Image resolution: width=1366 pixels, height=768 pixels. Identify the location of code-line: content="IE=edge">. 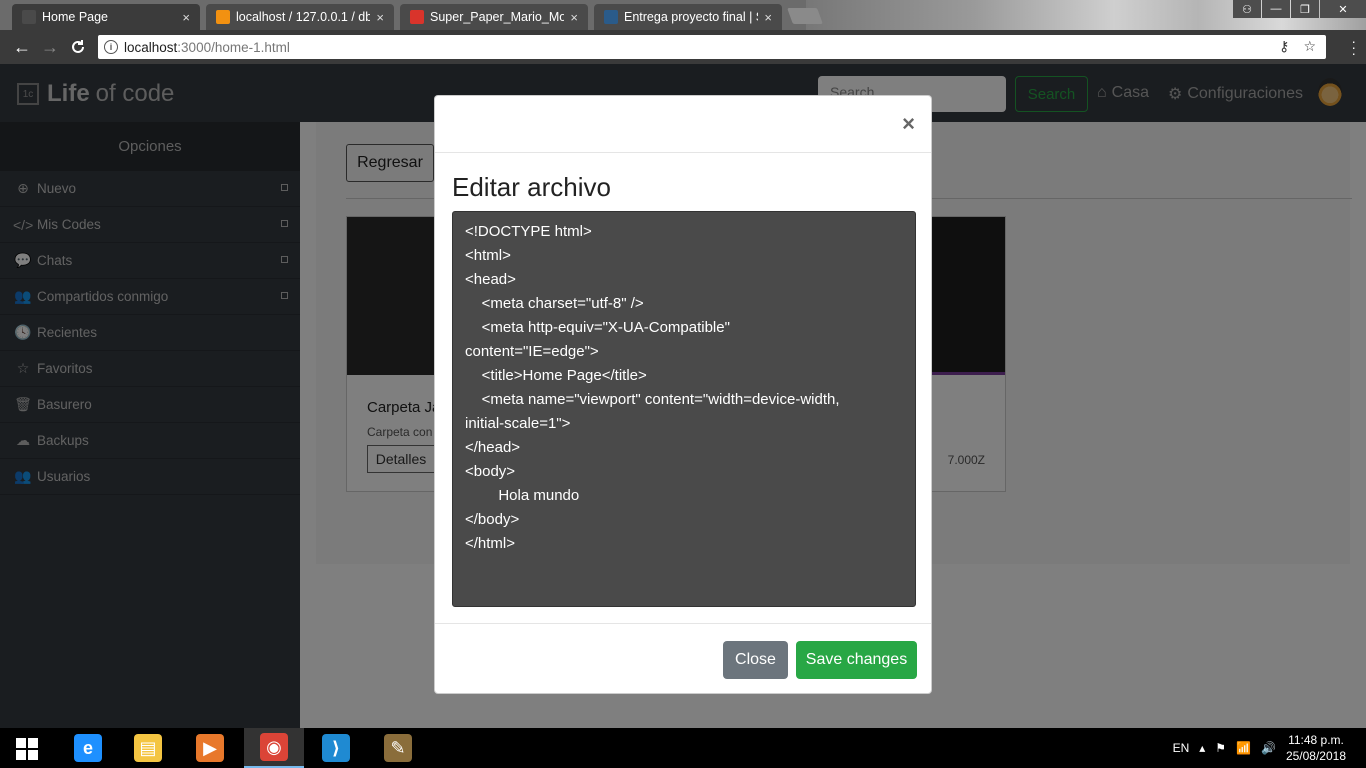
(532, 351).